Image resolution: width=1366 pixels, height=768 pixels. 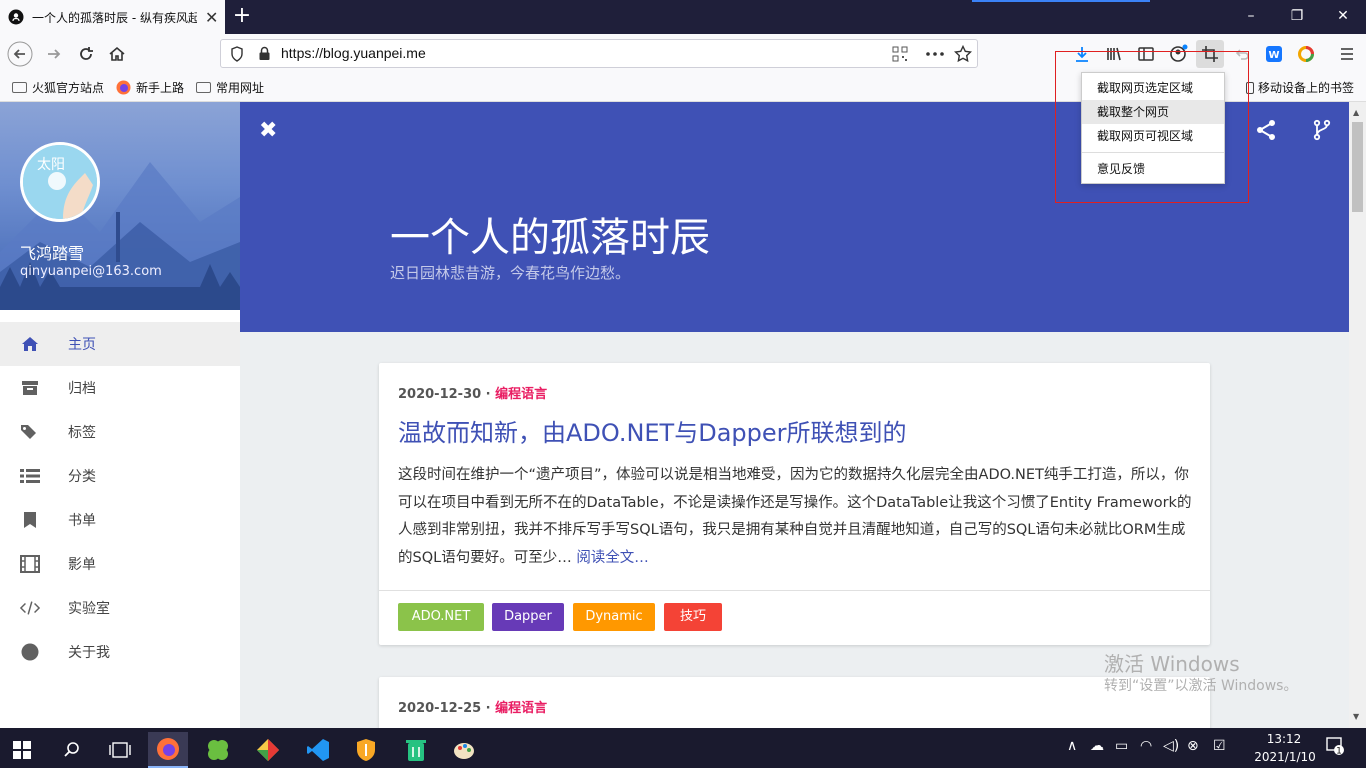 What do you see at coordinates (1266, 130) in the screenshot?
I see `share-icon` at bounding box center [1266, 130].